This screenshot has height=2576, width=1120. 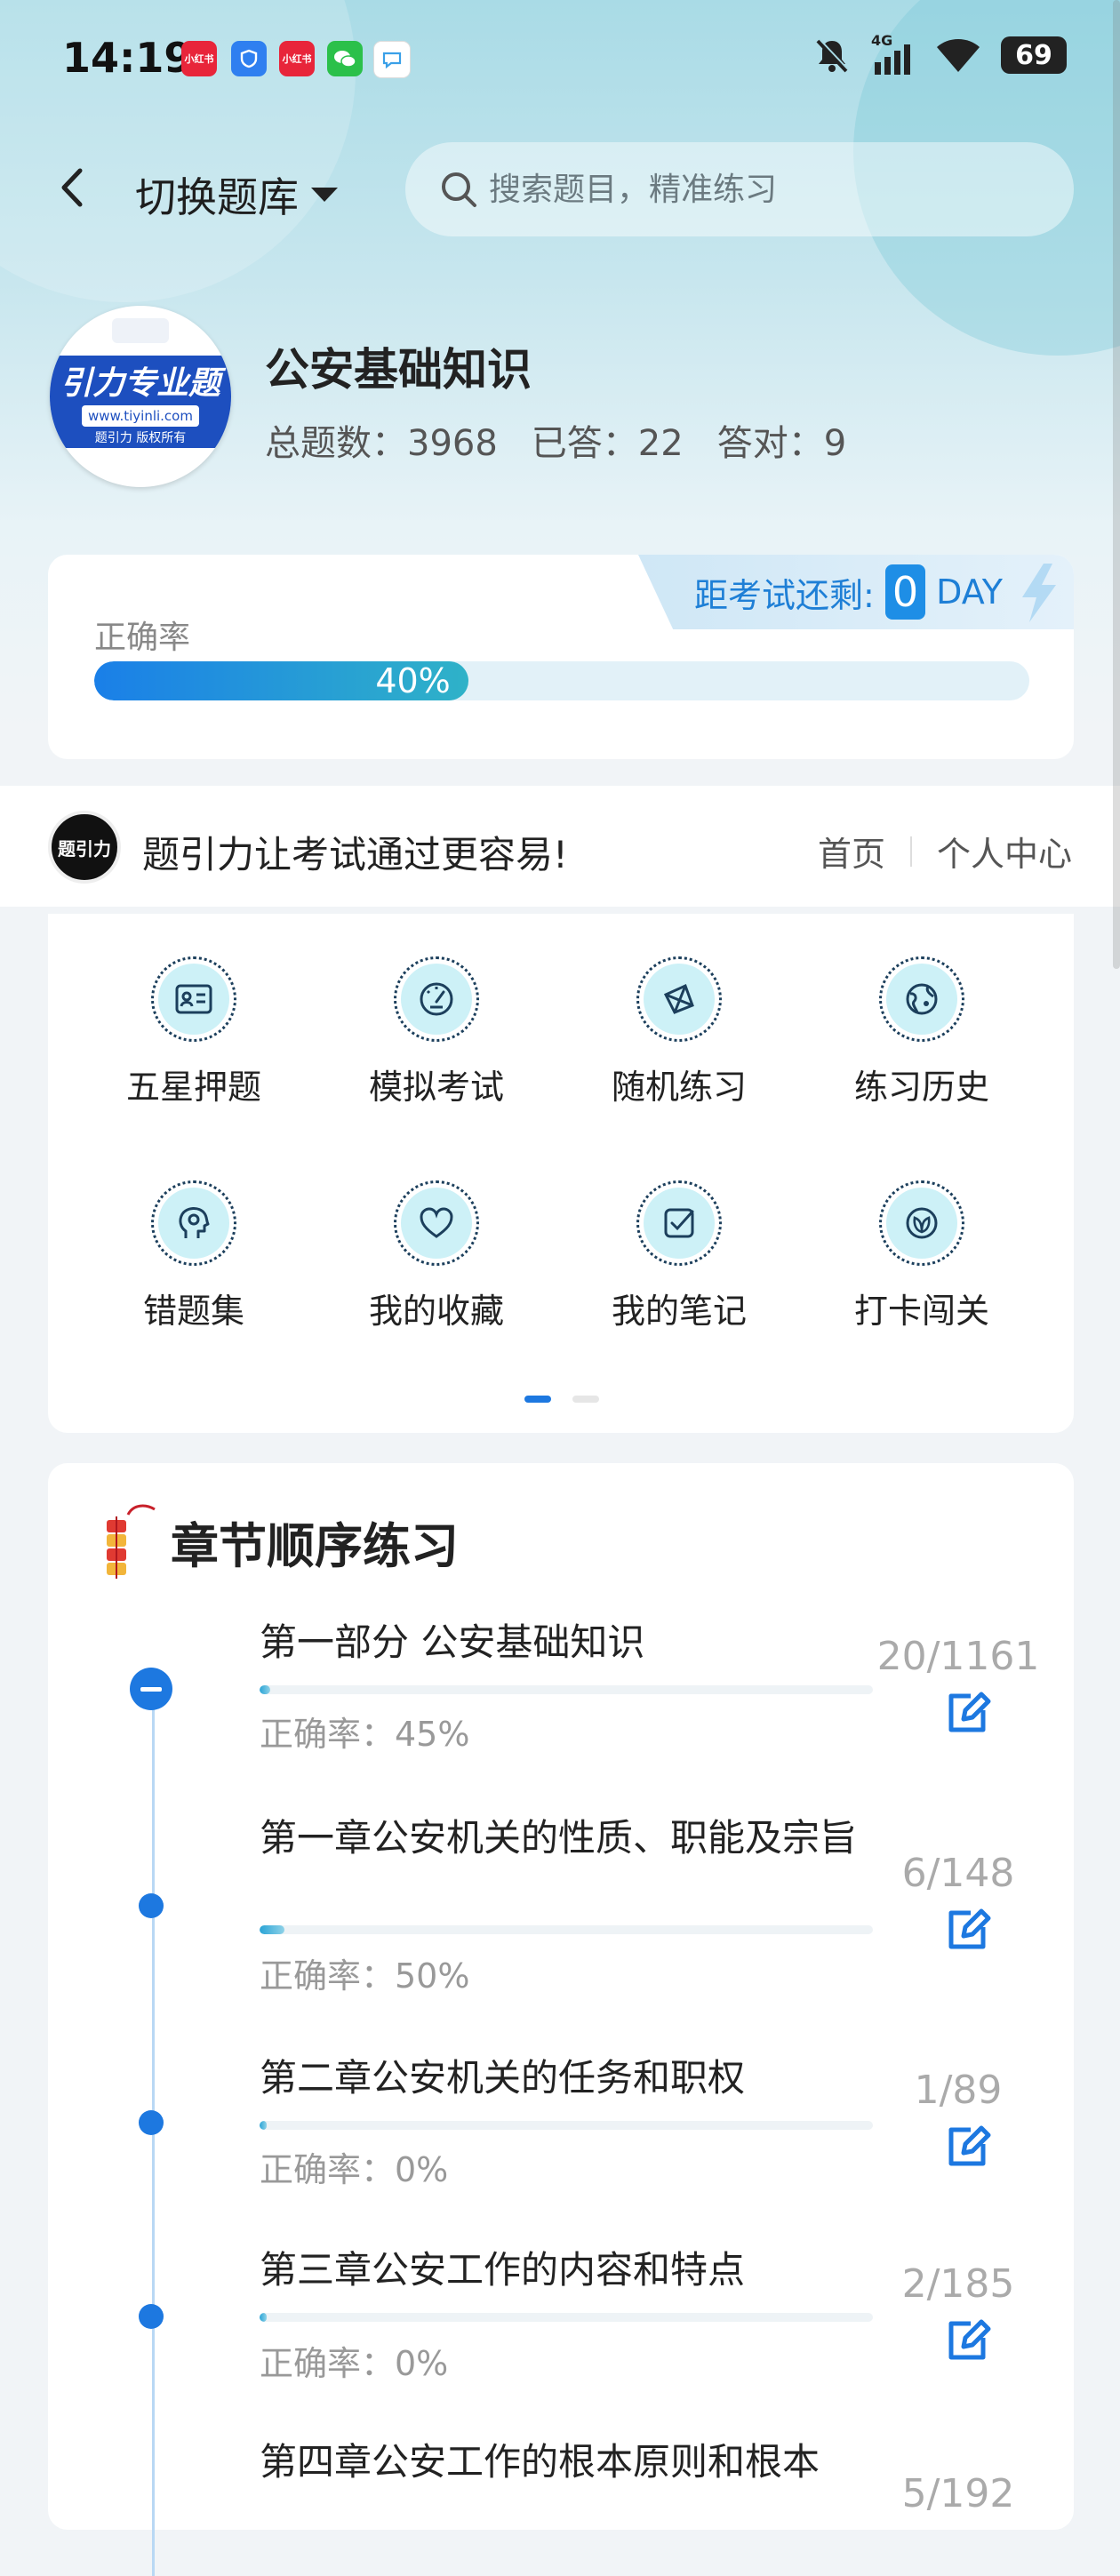 I want to click on accuracy-progress-track: 40%, so click(x=561, y=680).